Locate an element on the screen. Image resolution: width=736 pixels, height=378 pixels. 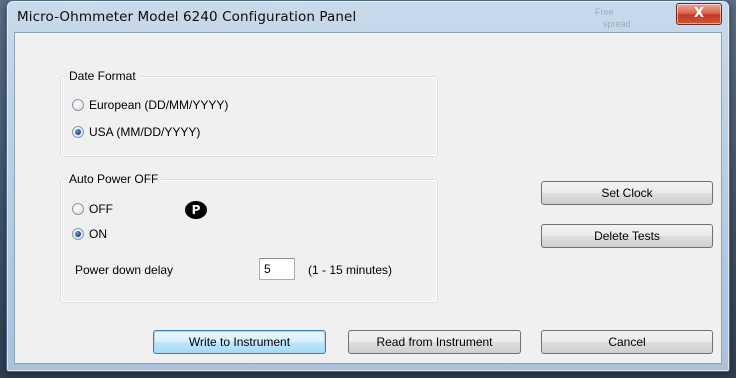
close-icon: X is located at coordinates (699, 13).